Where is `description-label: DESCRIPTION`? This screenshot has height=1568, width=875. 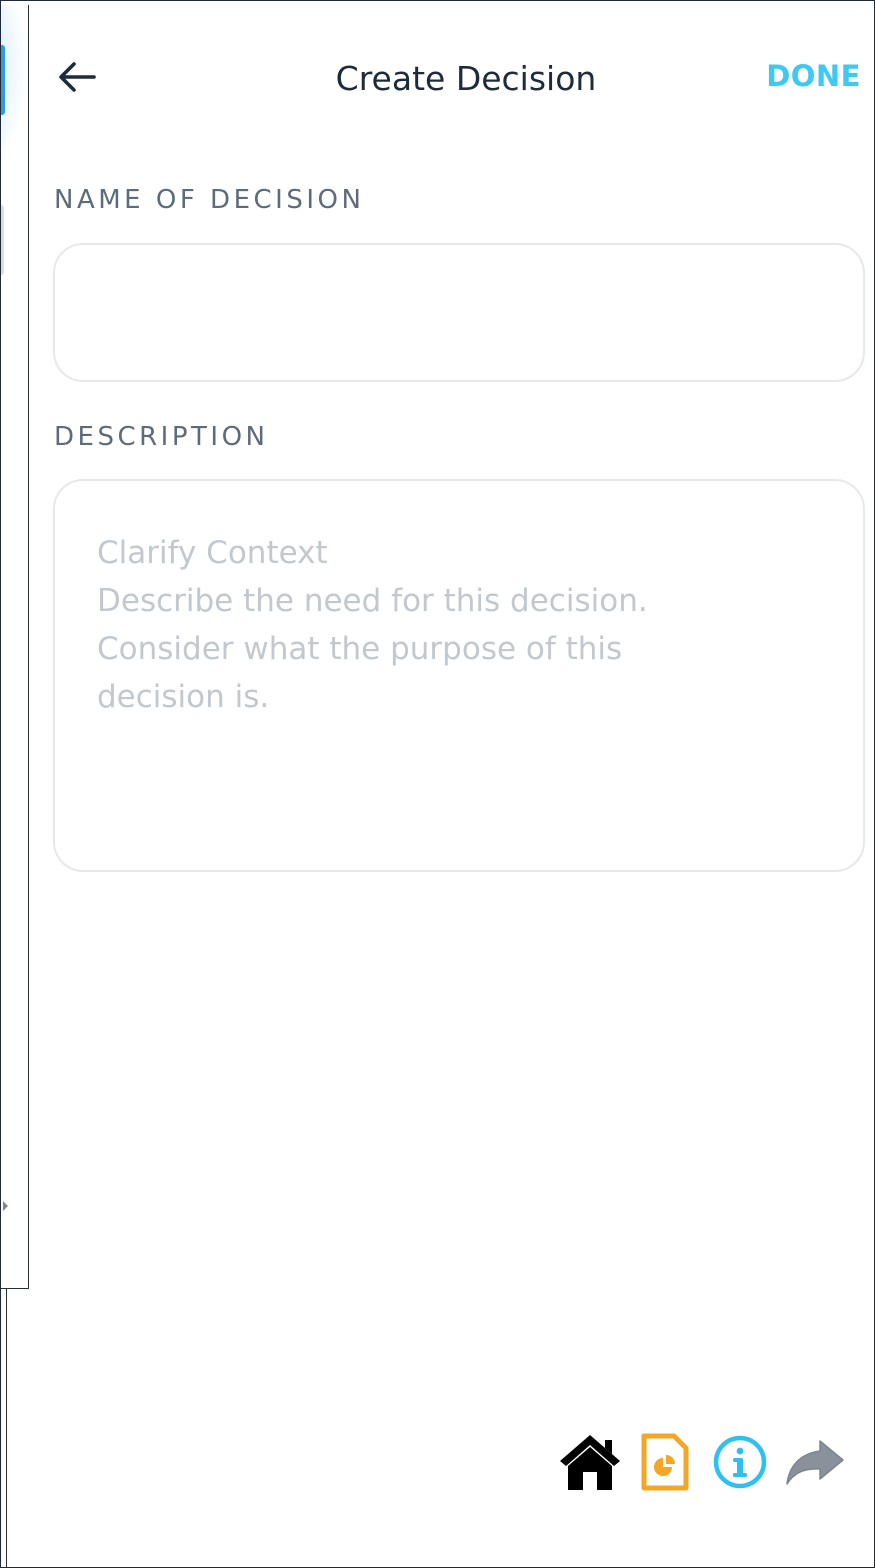
description-label: DESCRIPTION is located at coordinates (161, 437).